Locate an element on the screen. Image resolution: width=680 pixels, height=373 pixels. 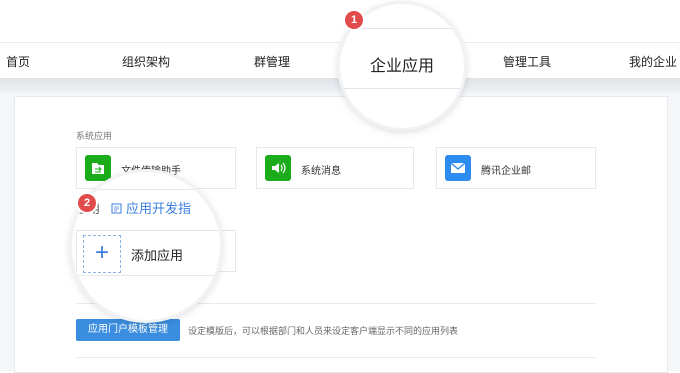
nav-item-org: 组织架构 is located at coordinates (146, 61).